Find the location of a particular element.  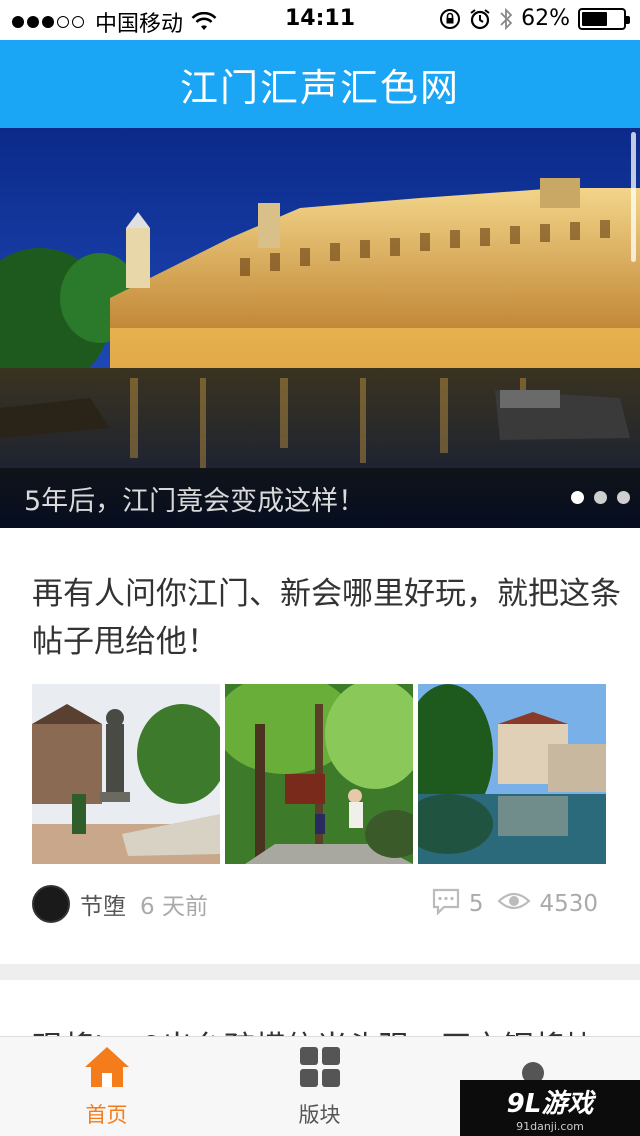

post-thumbnails is located at coordinates (321, 774).